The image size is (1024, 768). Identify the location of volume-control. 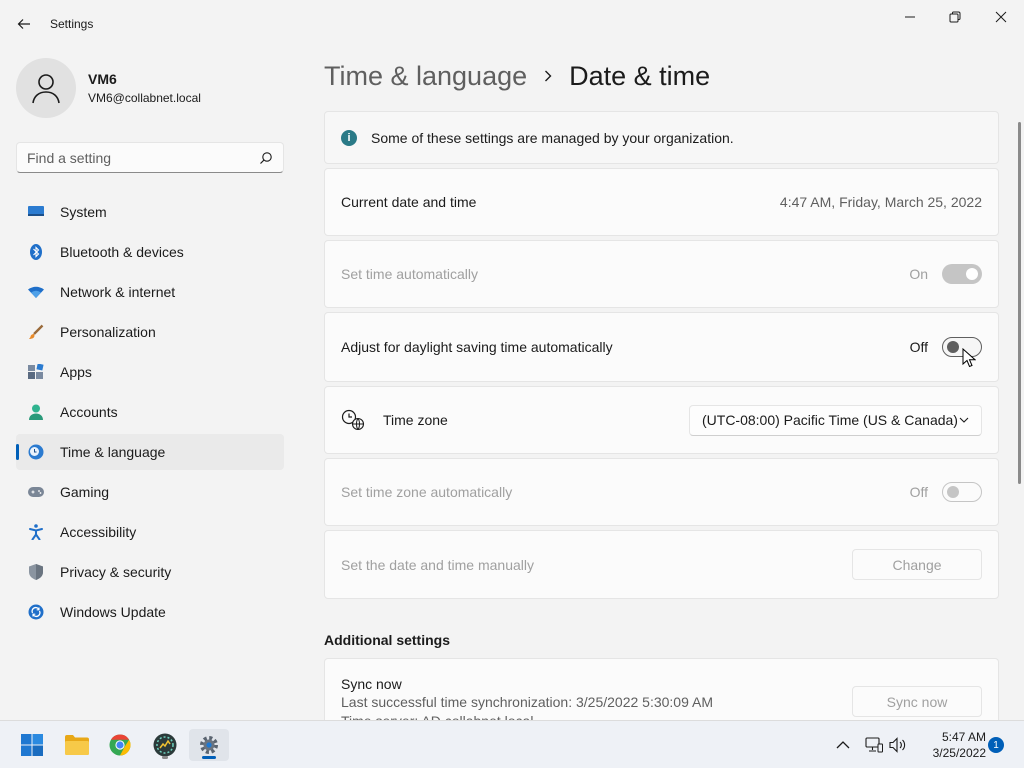
(898, 744).